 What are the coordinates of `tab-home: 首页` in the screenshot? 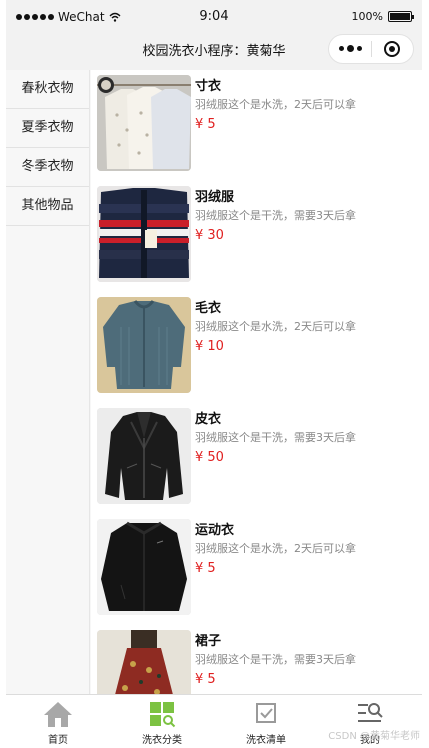 It's located at (58, 721).